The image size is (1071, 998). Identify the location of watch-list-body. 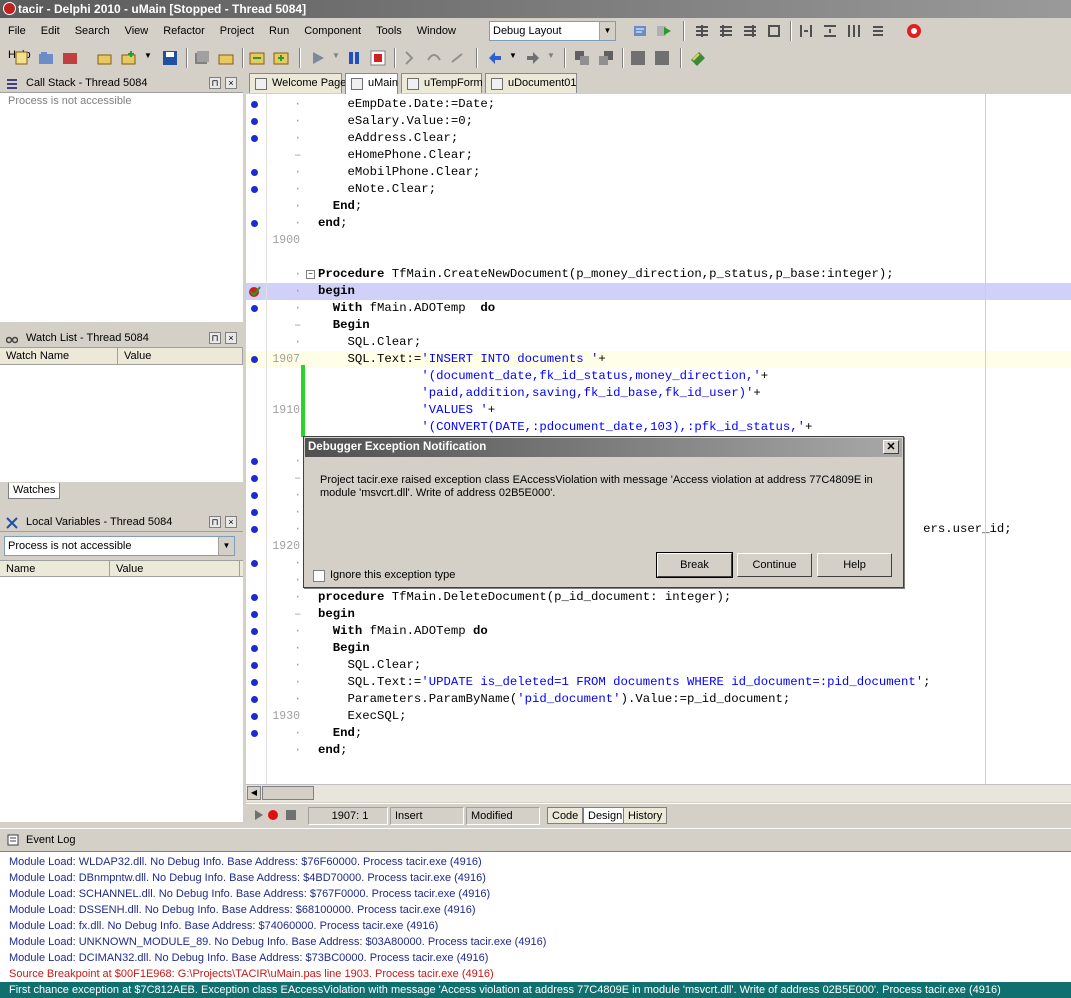
(121, 423).